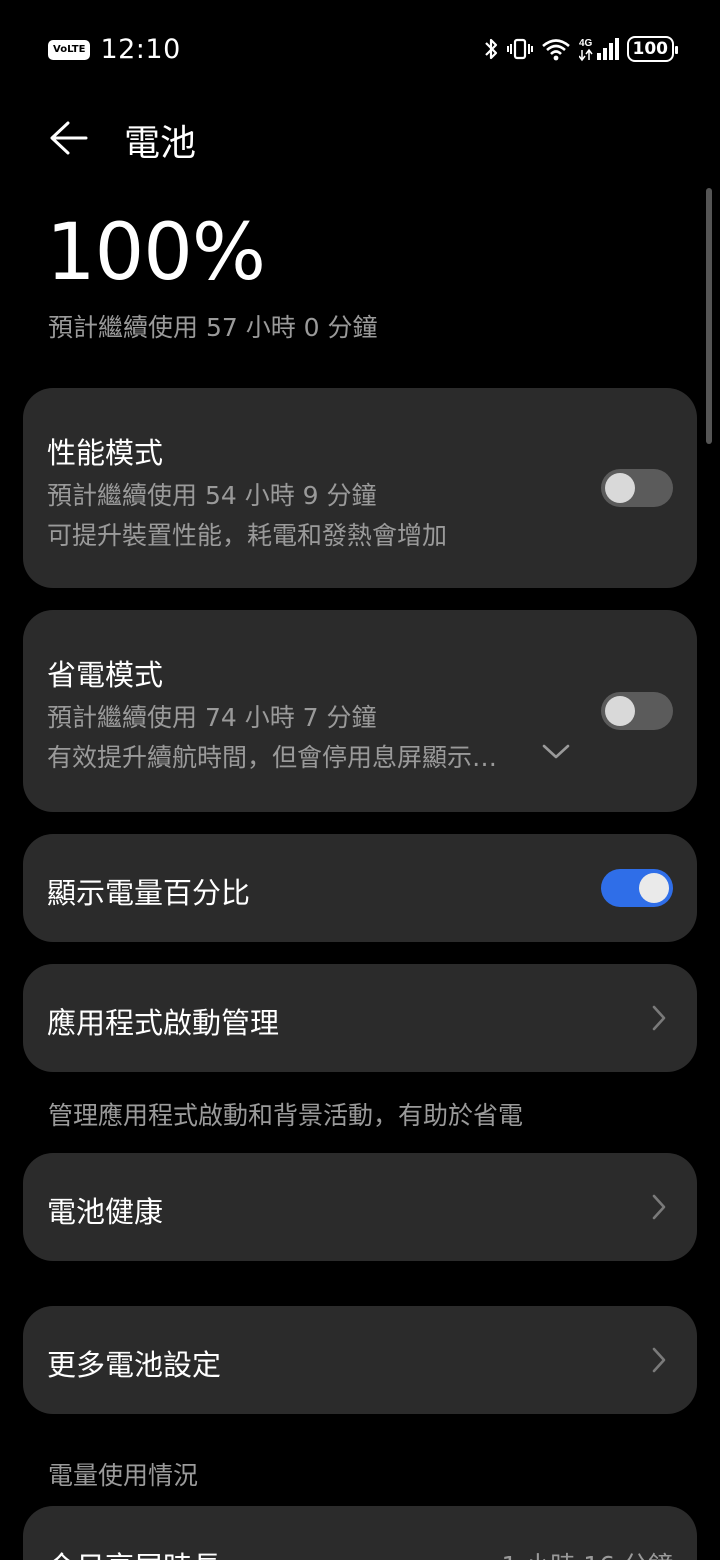  I want to click on vibrate-icon, so click(519, 49).